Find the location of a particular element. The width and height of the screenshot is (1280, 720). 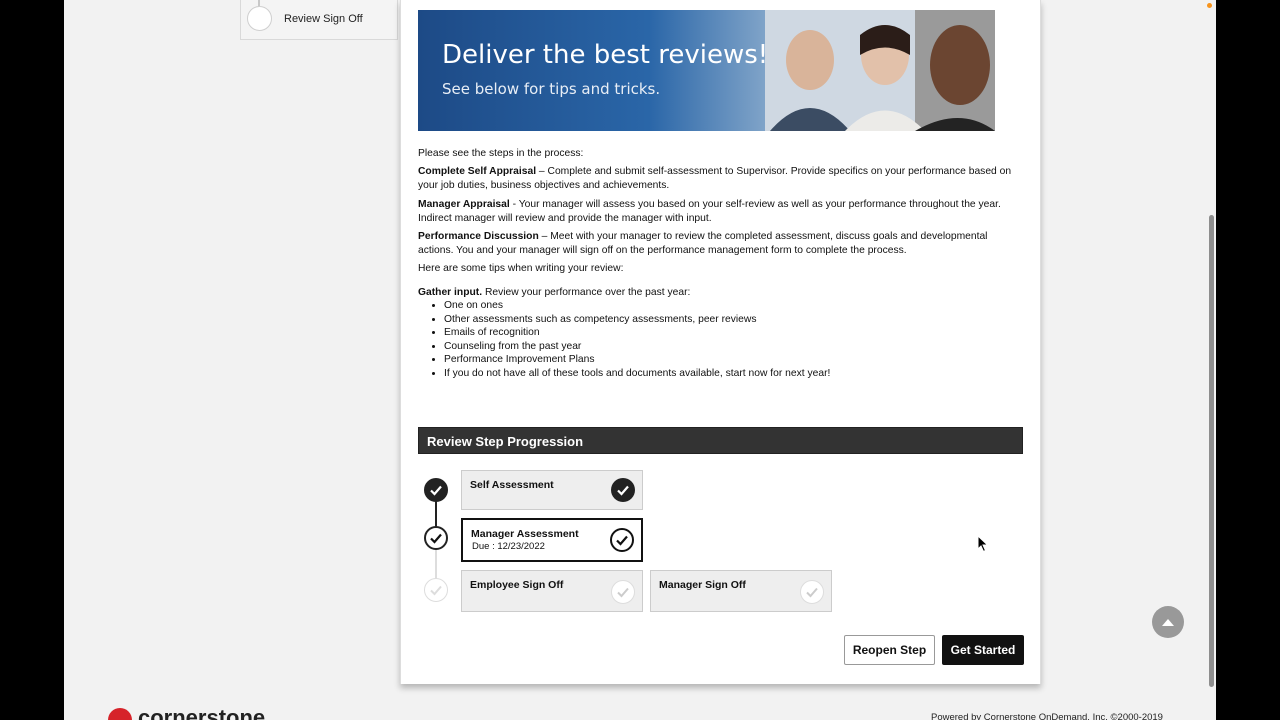

step-card-employee-sign-off: Employee Sign Off is located at coordinates (552, 591).